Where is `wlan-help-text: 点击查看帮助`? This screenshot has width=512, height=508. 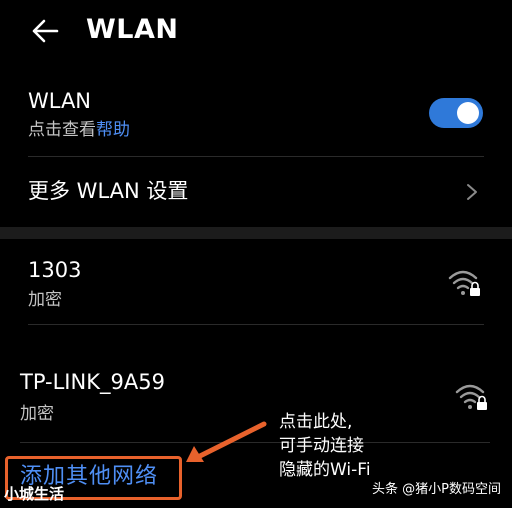
wlan-help-text: 点击查看帮助 is located at coordinates (79, 130).